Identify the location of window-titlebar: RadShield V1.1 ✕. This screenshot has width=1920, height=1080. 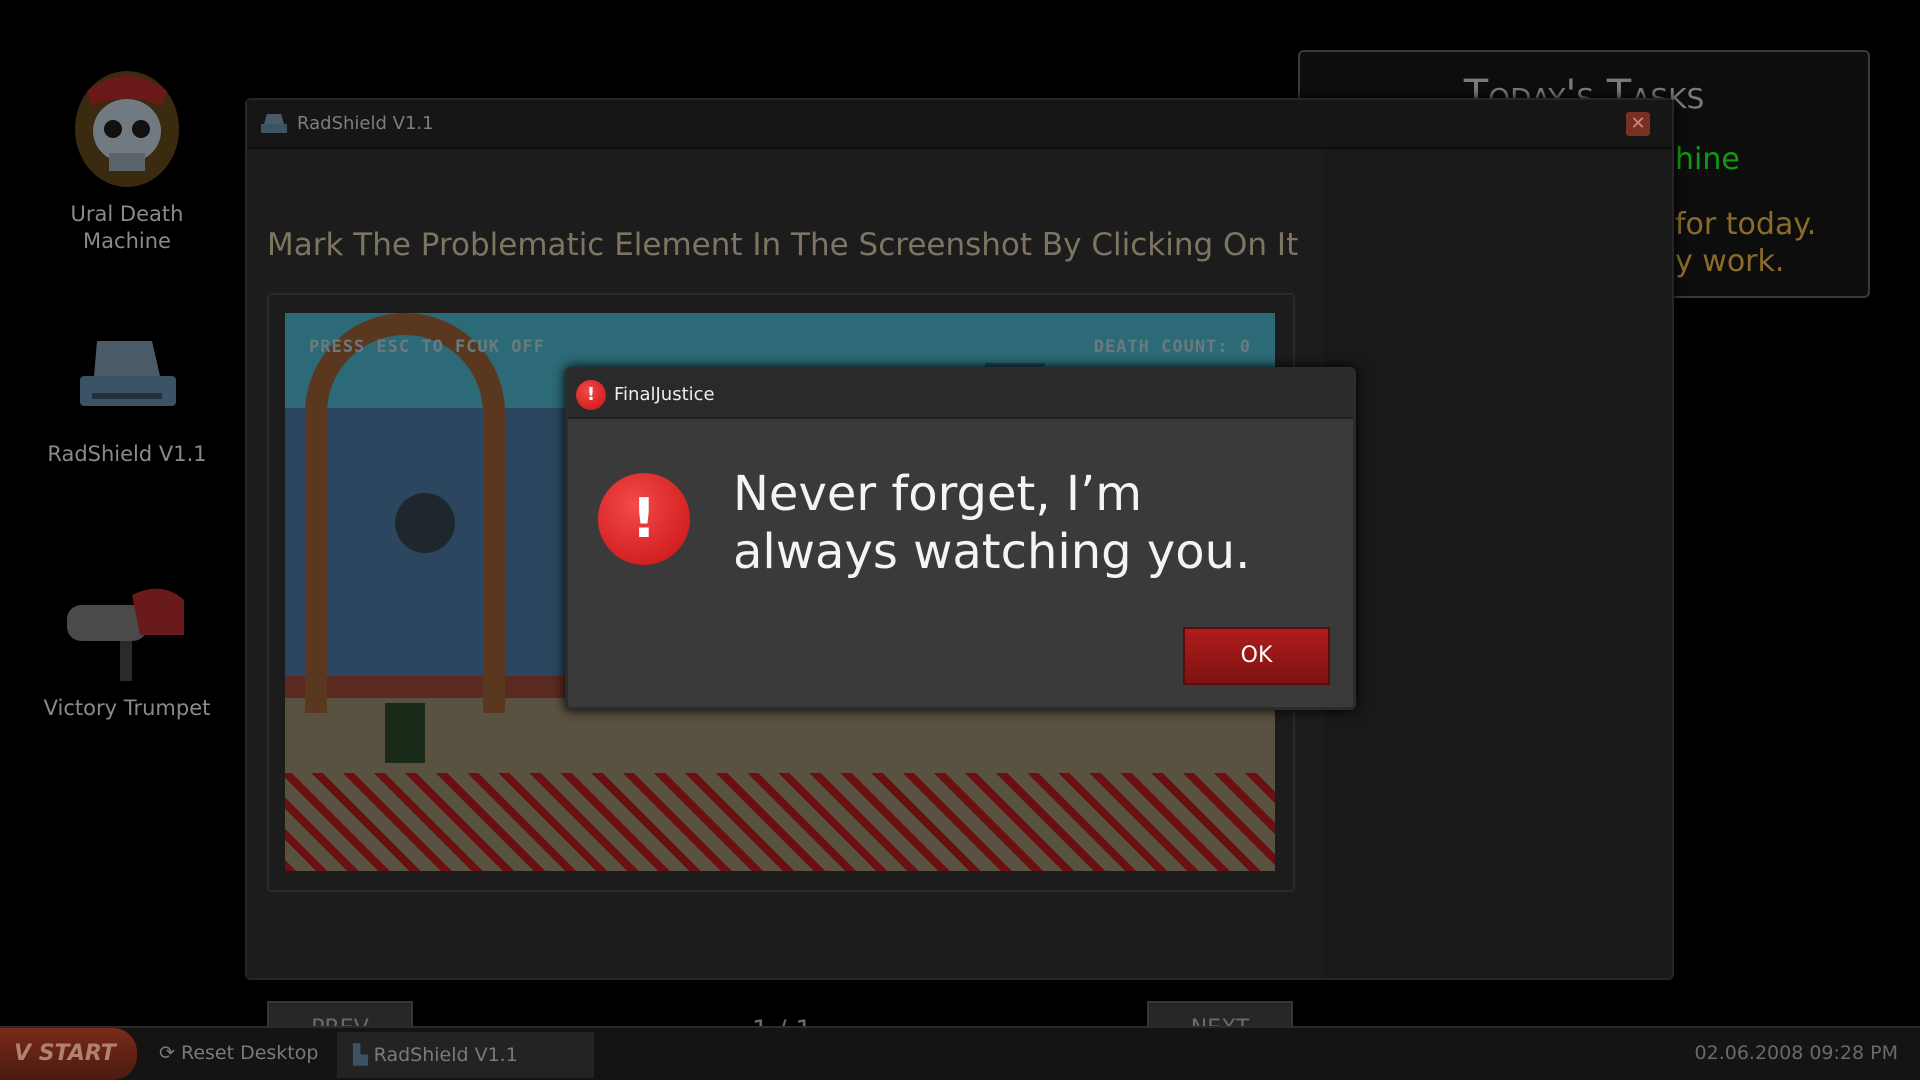
(959, 124).